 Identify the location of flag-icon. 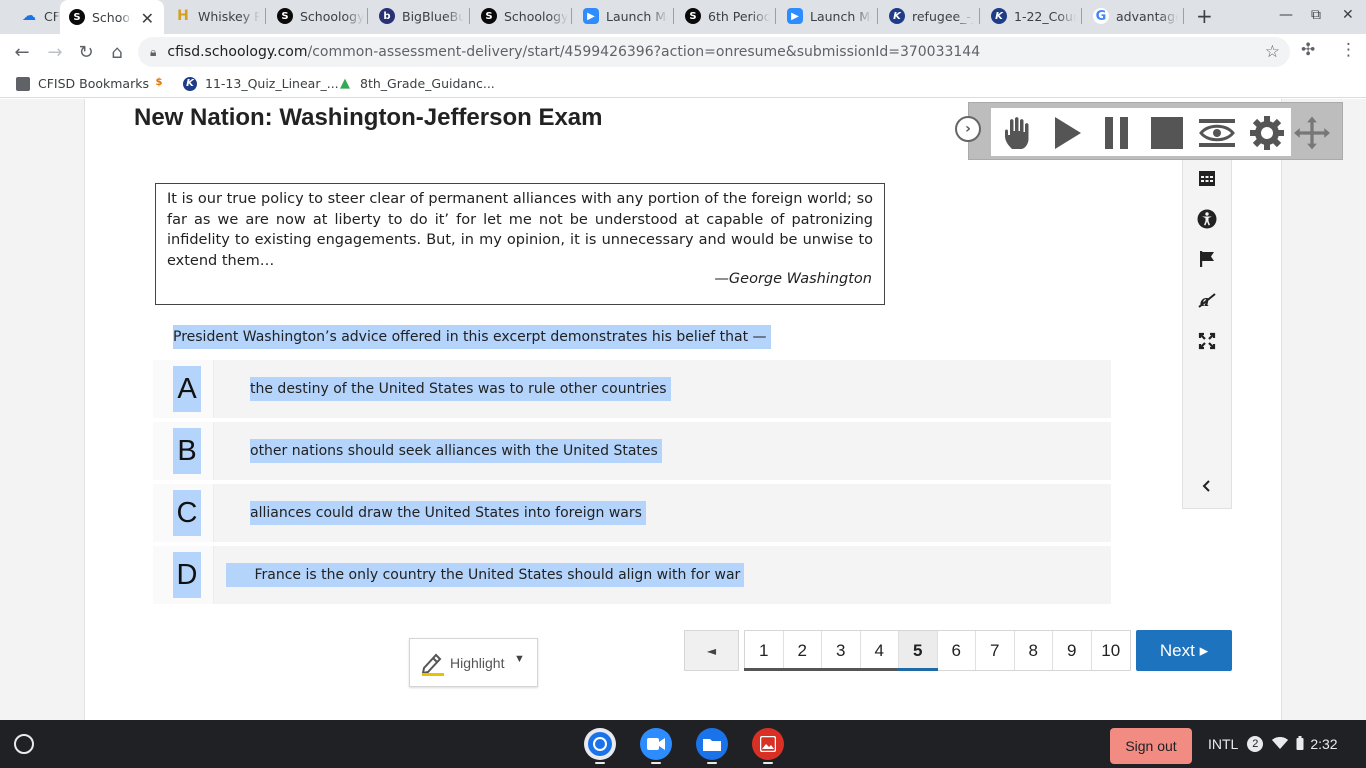
(1207, 261).